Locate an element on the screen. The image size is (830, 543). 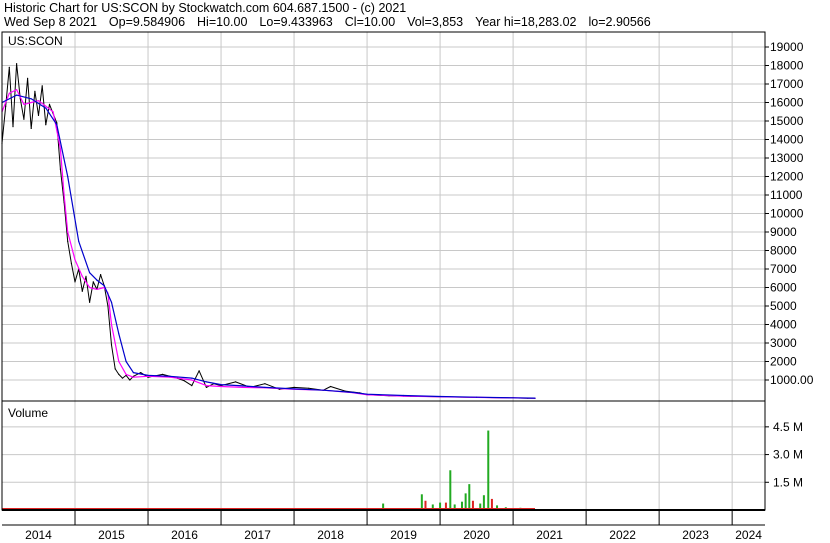
y-tick-label: 9000 is located at coordinates (783, 232).